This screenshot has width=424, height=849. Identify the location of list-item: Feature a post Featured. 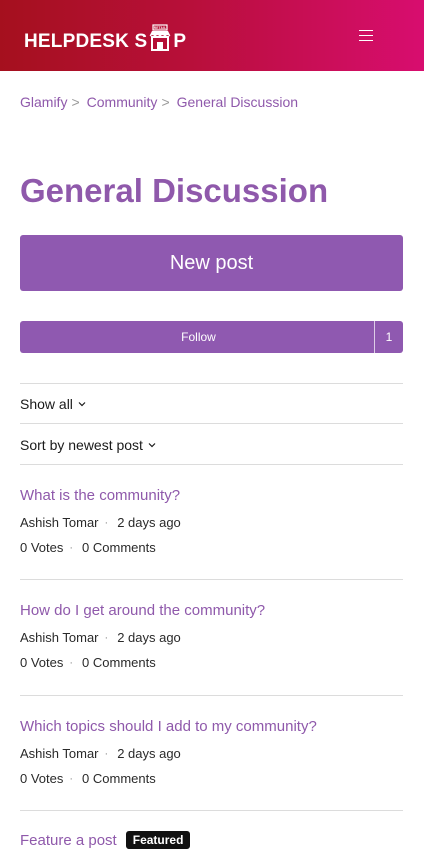
(211, 840).